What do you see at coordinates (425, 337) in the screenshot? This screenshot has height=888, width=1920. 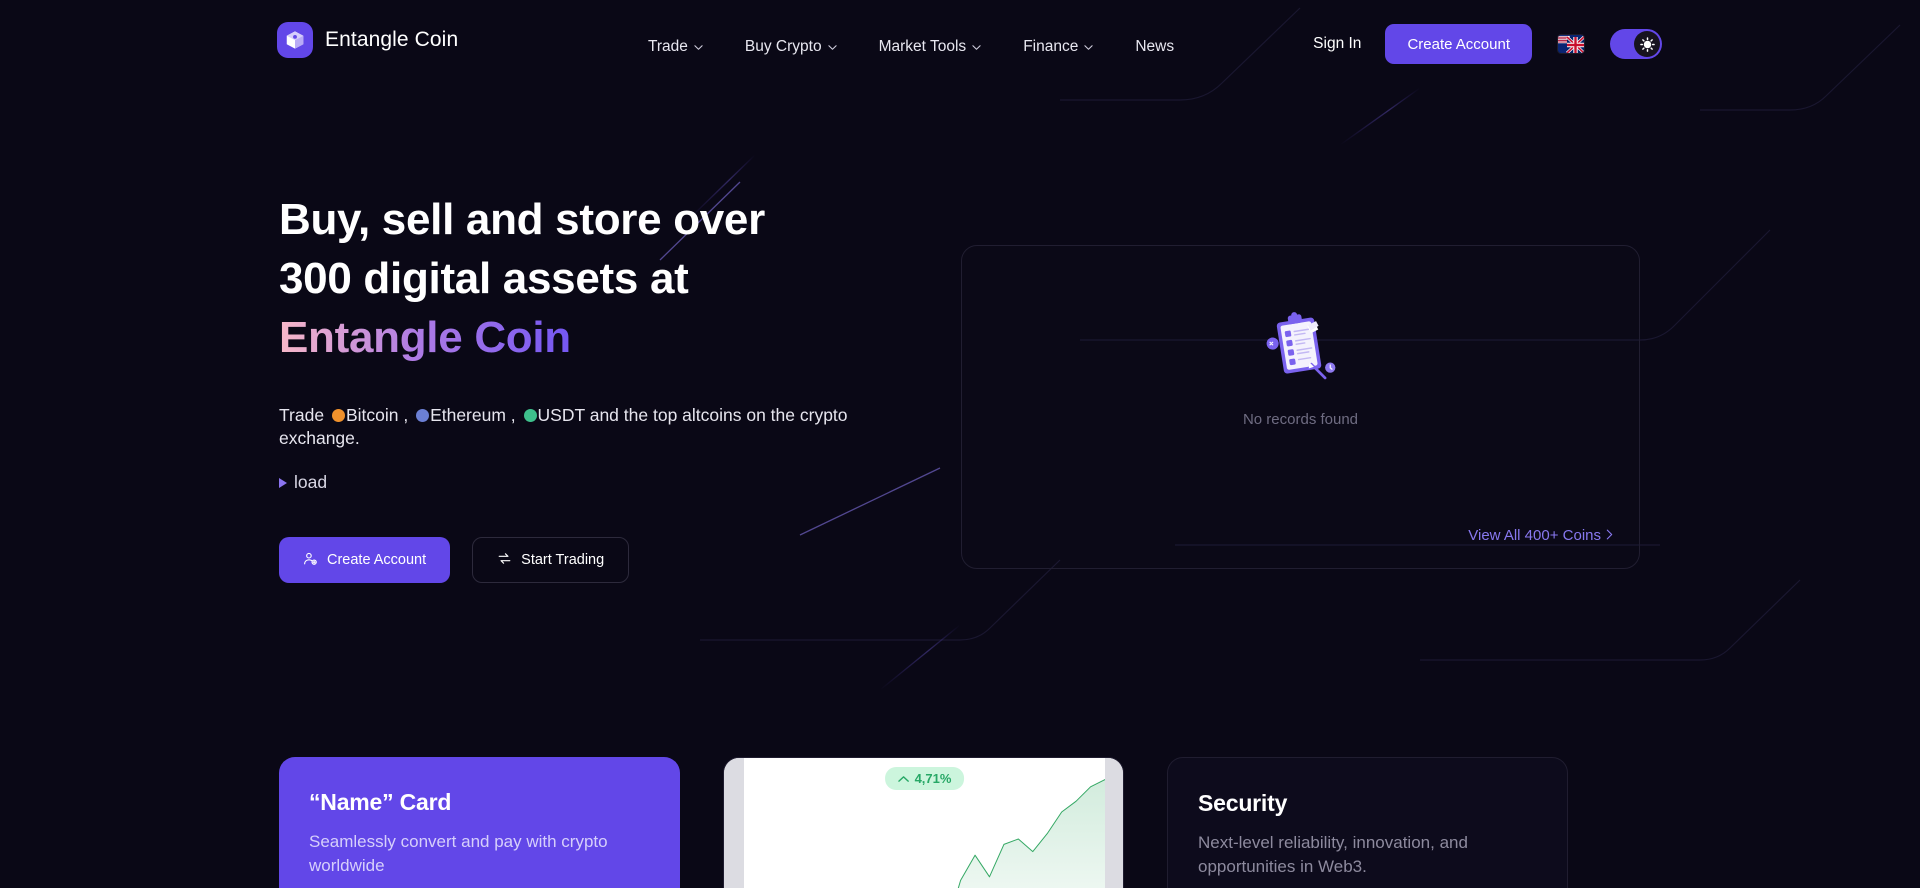 I see `hero-title-accent: Entangle Coin` at bounding box center [425, 337].